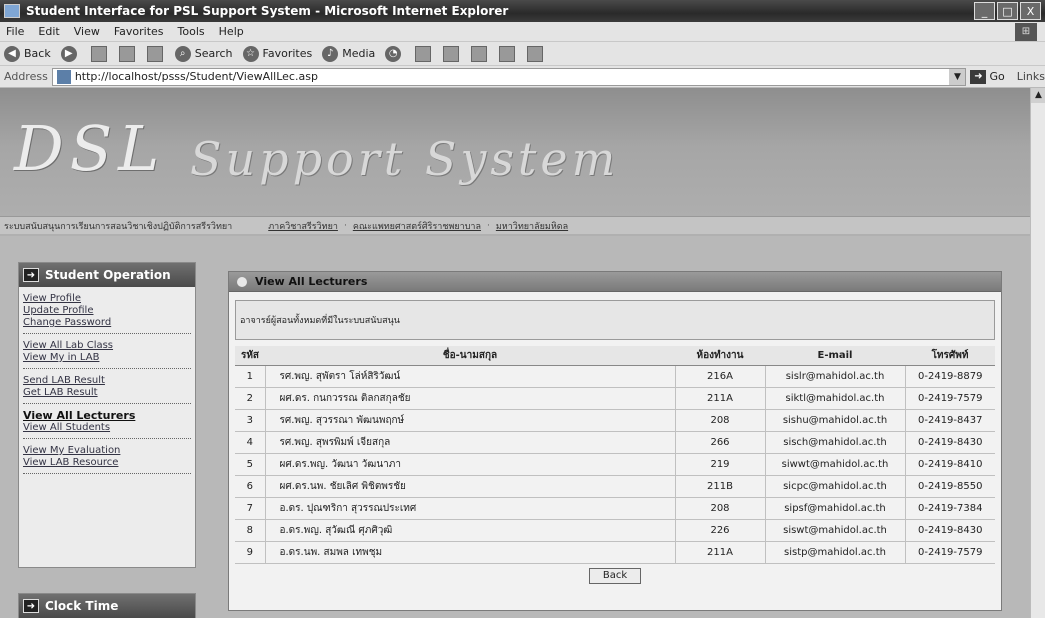 This screenshot has width=1045, height=618. What do you see at coordinates (191, 31) in the screenshot?
I see `menu-tools: Tools` at bounding box center [191, 31].